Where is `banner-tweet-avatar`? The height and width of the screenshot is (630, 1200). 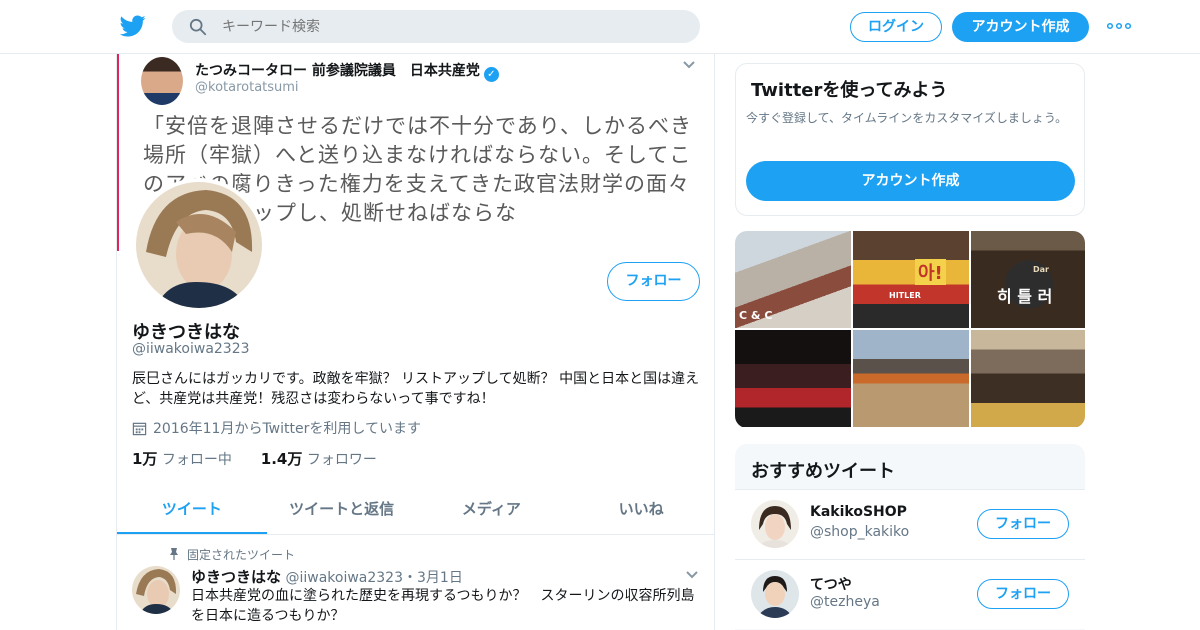
banner-tweet-avatar is located at coordinates (162, 81).